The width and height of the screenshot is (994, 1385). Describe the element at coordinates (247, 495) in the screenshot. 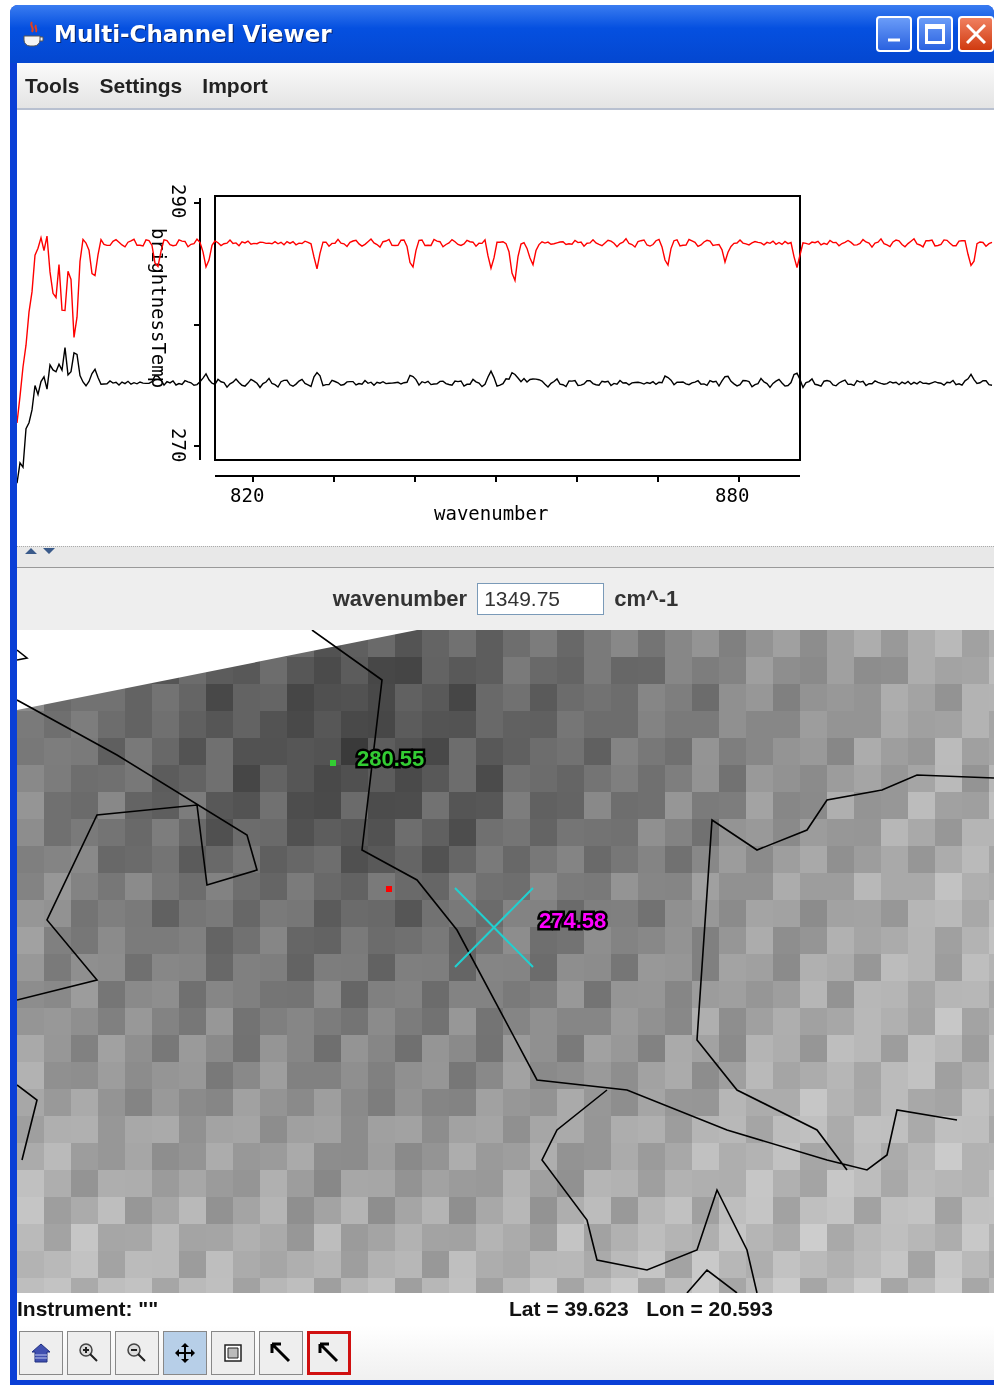

I see `tick-label: 820` at that location.